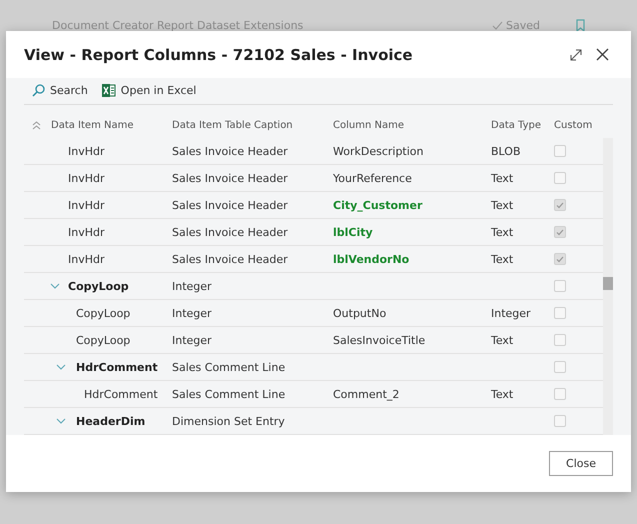 The height and width of the screenshot is (524, 637). Describe the element at coordinates (522, 125) in the screenshot. I see `column-header: Data Type` at that location.